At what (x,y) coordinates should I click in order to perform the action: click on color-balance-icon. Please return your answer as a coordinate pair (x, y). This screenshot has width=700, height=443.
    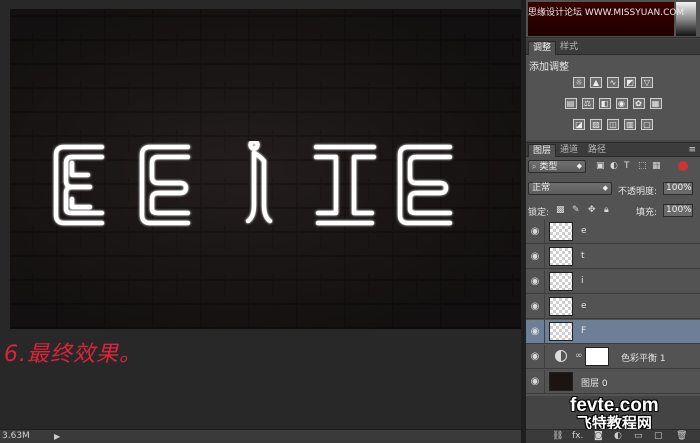
    Looking at the image, I should click on (561, 356).